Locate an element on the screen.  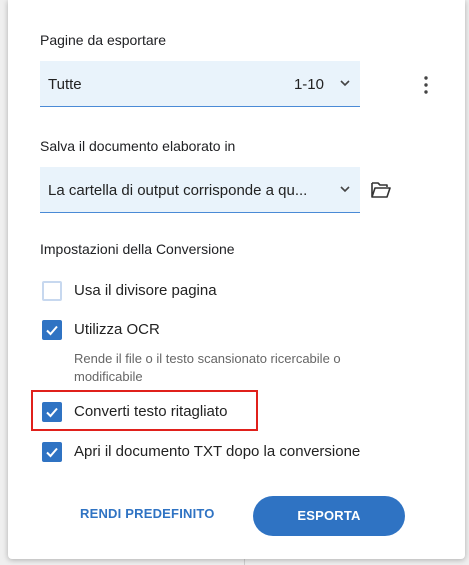
pages-dropdown: Tutte 1-10 is located at coordinates (200, 84).